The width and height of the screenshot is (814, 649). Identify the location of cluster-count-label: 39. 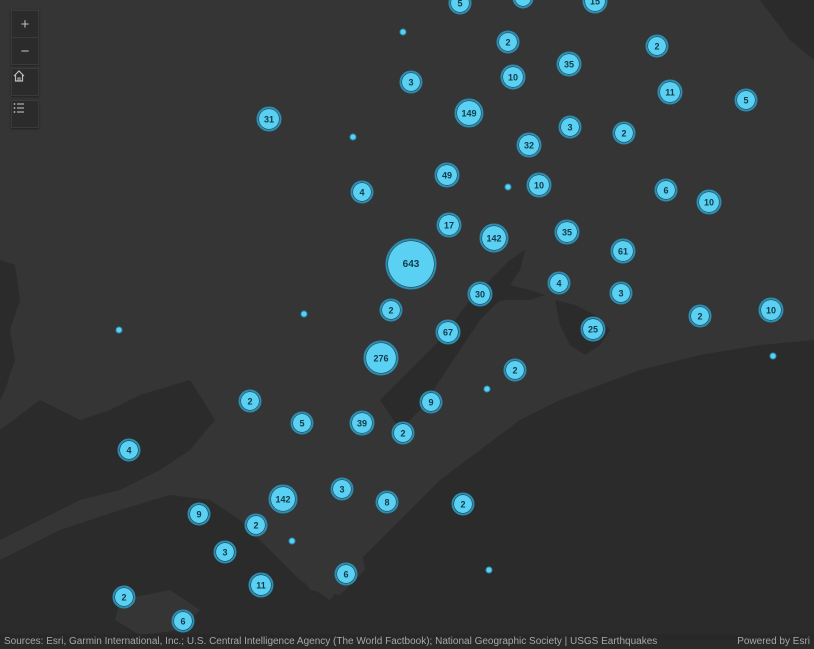
(362, 424).